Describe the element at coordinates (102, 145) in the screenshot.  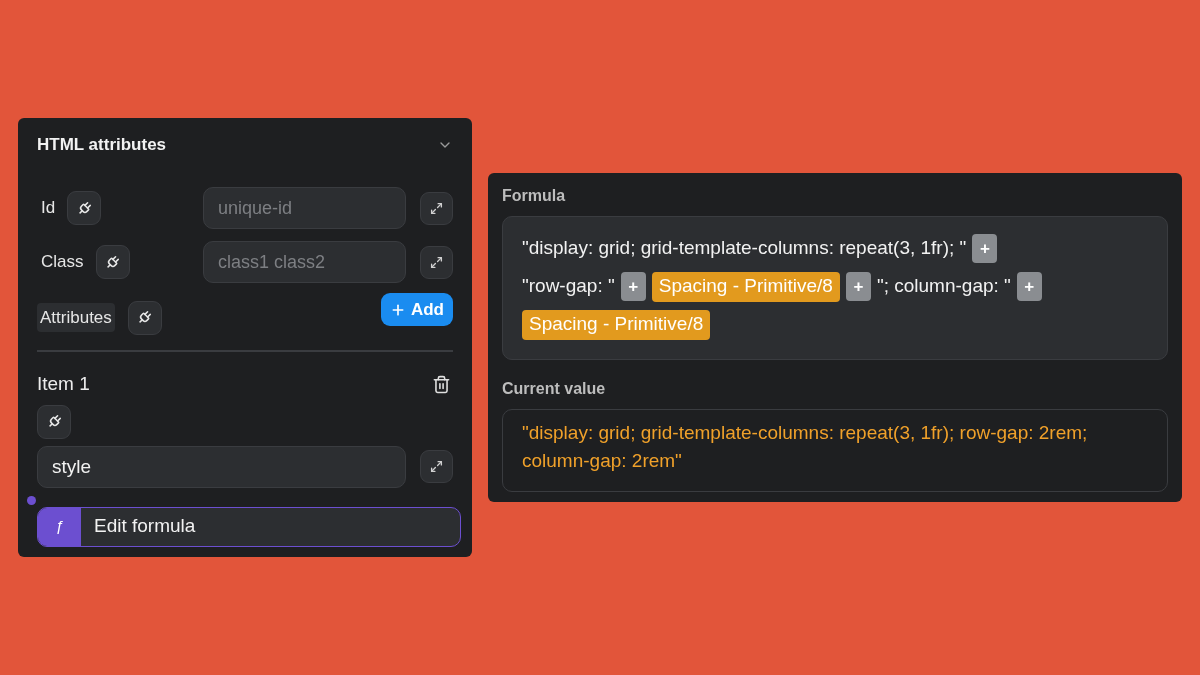
I see `panel-title: HTML attributes` at that location.